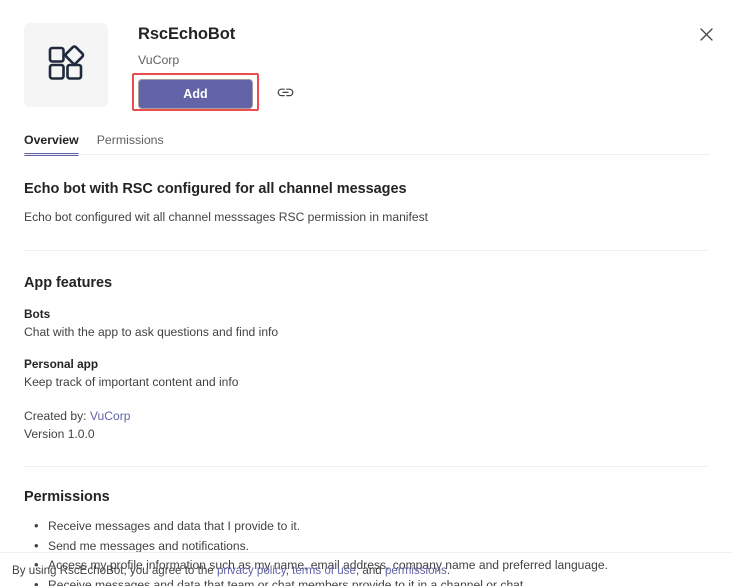  Describe the element at coordinates (251, 570) in the screenshot. I see `privacy-policy-link: privacy policy` at that location.